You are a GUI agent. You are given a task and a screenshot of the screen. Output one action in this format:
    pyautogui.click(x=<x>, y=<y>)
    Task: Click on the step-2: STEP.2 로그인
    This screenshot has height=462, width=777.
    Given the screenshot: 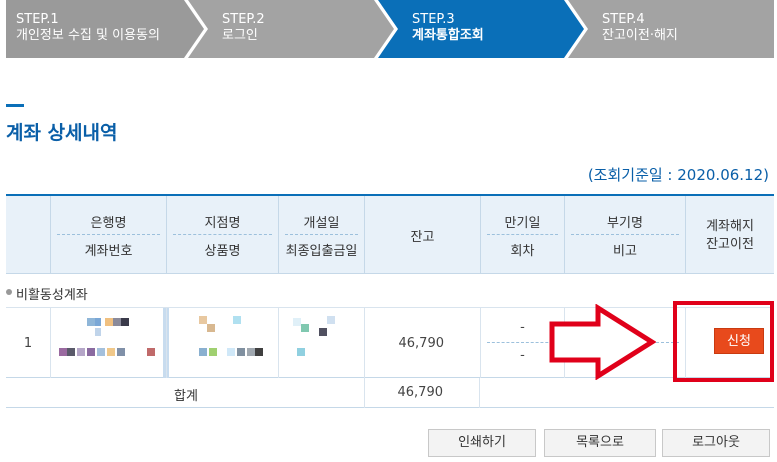 What is the action you would take?
    pyautogui.click(x=291, y=29)
    